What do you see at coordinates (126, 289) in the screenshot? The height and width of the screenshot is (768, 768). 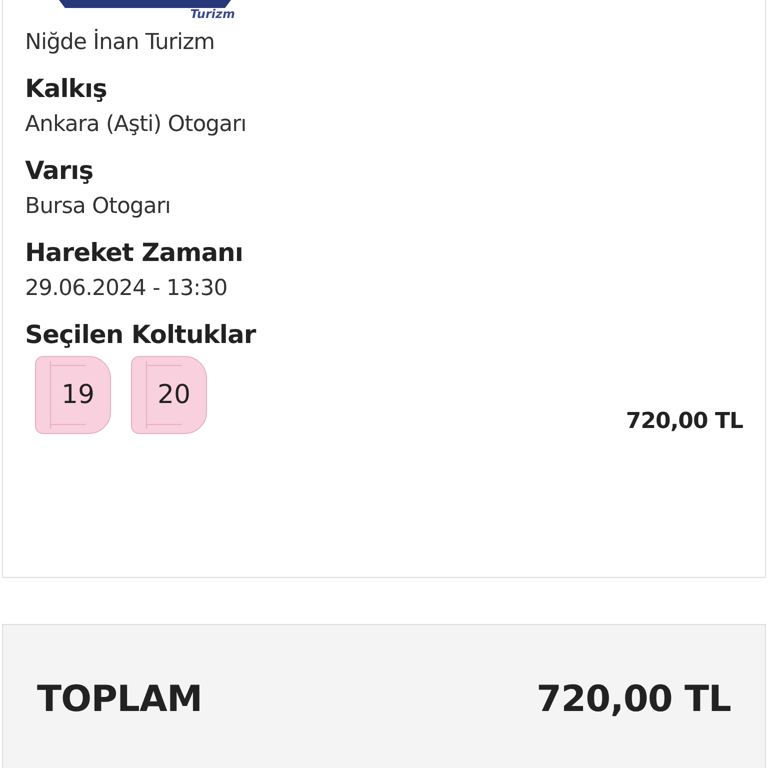 I see `field-value: 29.06.2024 - 13:30` at bounding box center [126, 289].